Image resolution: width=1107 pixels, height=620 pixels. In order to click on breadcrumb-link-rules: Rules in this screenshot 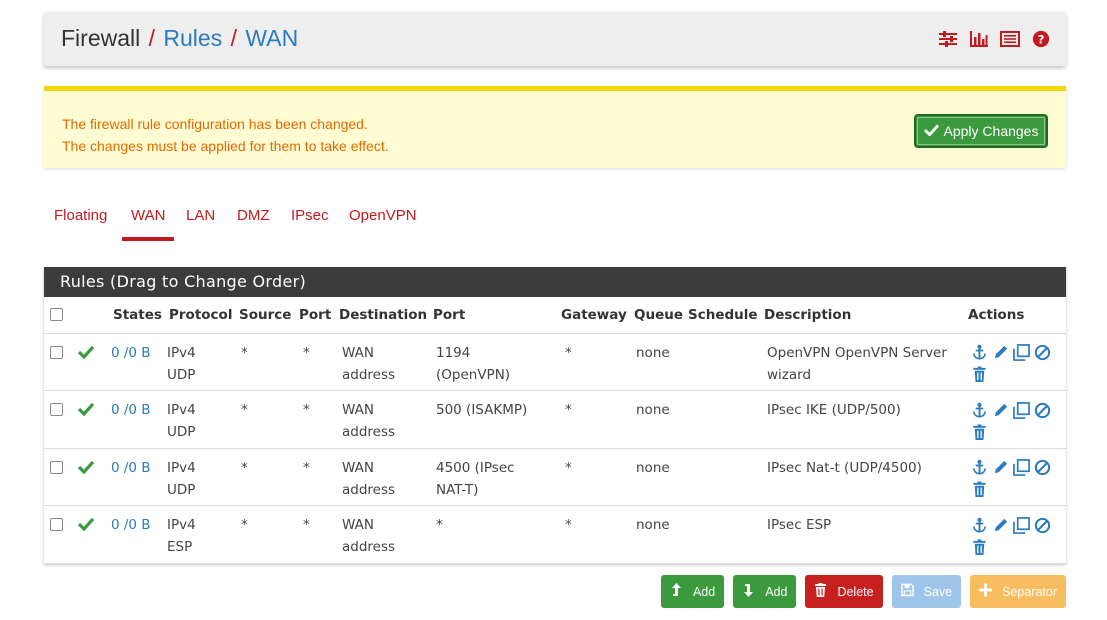, I will do `click(192, 38)`.